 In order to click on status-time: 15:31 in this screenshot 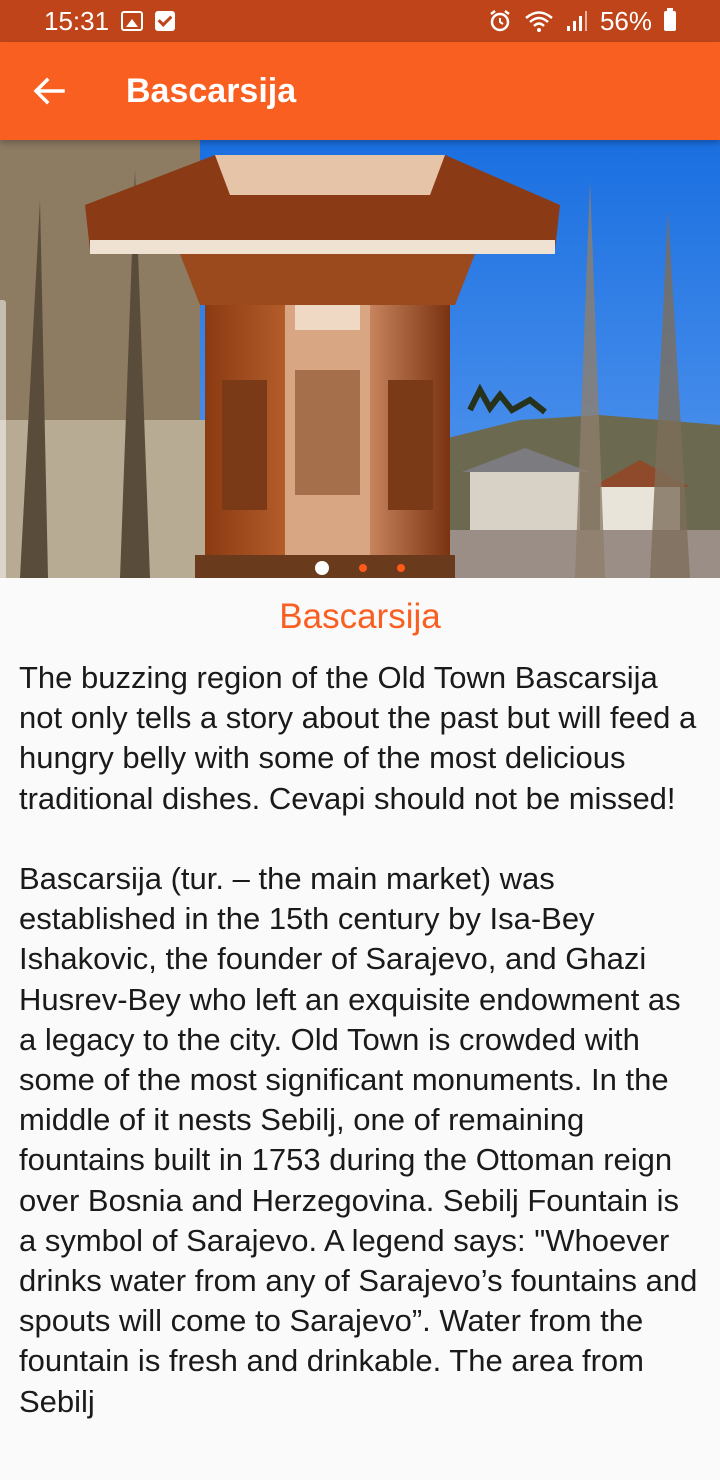, I will do `click(77, 20)`.